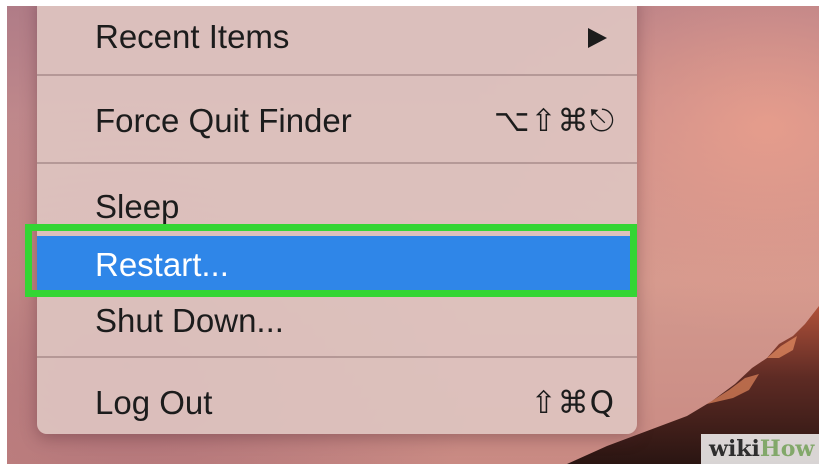 The image size is (820, 466). Describe the element at coordinates (337, 403) in the screenshot. I see `menu-item-log-out: Log Out ⇧⌘Q` at that location.